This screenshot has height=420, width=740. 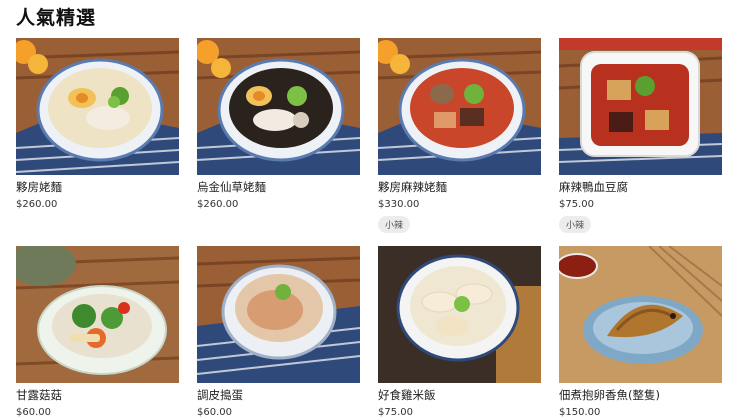 I want to click on chicken-rice-photo, so click(x=459, y=314).